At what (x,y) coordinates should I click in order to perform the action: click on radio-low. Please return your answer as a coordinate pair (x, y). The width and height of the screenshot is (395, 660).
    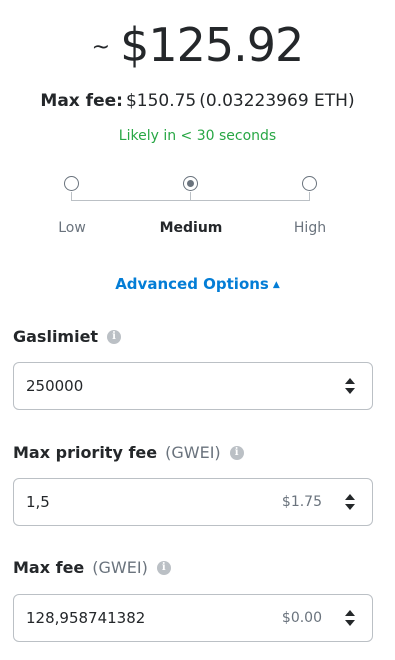
    Looking at the image, I should click on (71, 183).